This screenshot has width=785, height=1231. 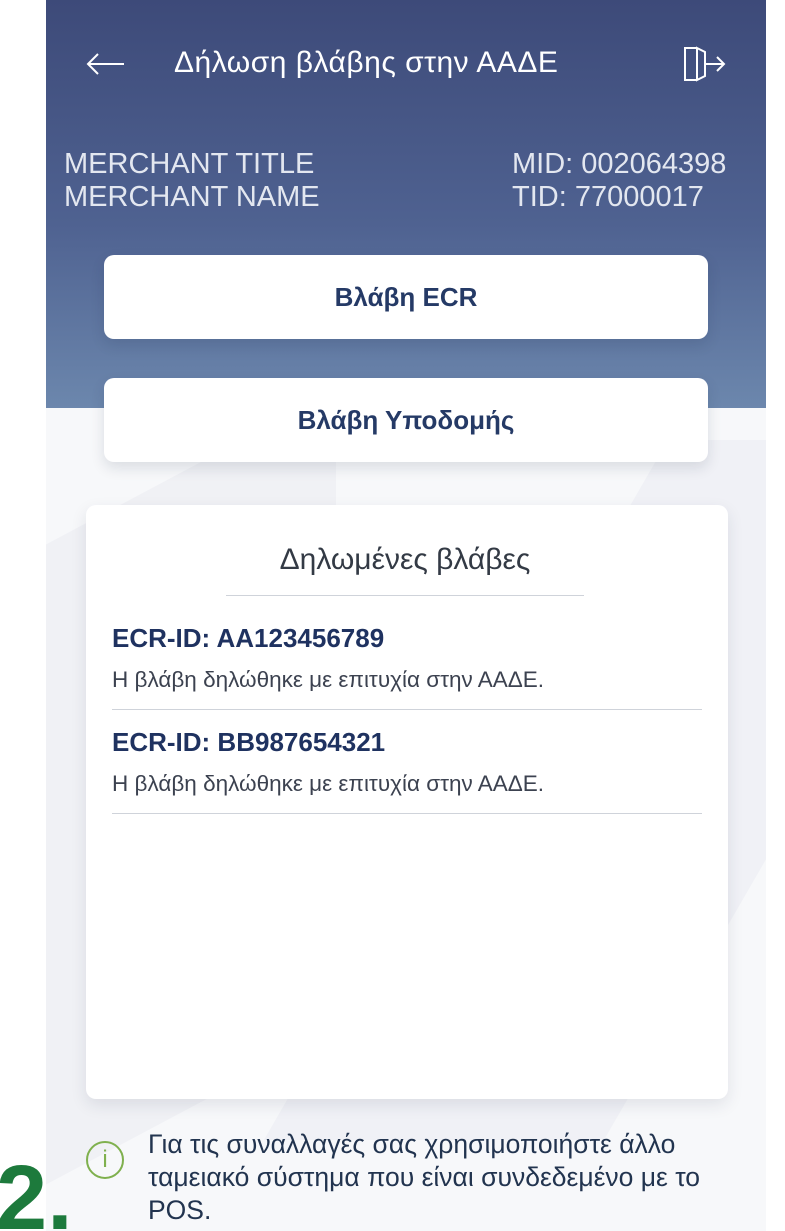 What do you see at coordinates (192, 197) in the screenshot?
I see `merchant-name: MERCHANT NAME` at bounding box center [192, 197].